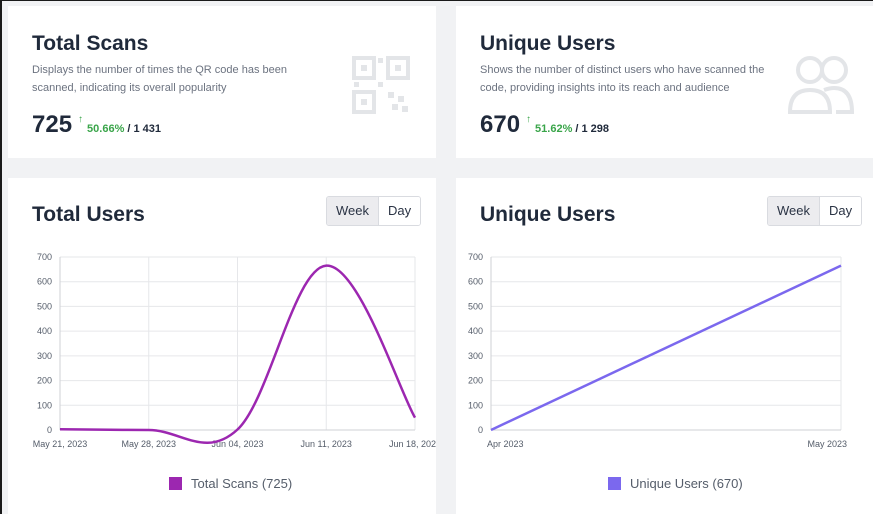  Describe the element at coordinates (686, 483) in the screenshot. I see `legend-label: Unique Users (670)` at that location.